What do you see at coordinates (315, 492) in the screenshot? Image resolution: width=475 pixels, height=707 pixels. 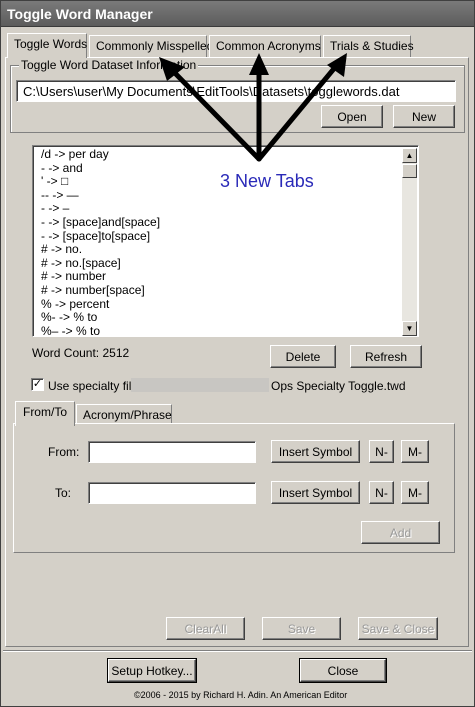 I see `insert-symbol-to-button: Insert Symbol` at bounding box center [315, 492].